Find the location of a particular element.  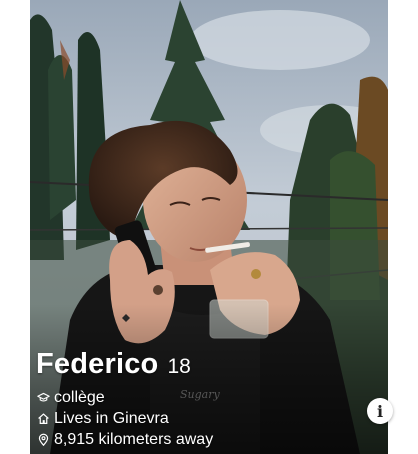

graduation-cap-icon is located at coordinates (43, 397).